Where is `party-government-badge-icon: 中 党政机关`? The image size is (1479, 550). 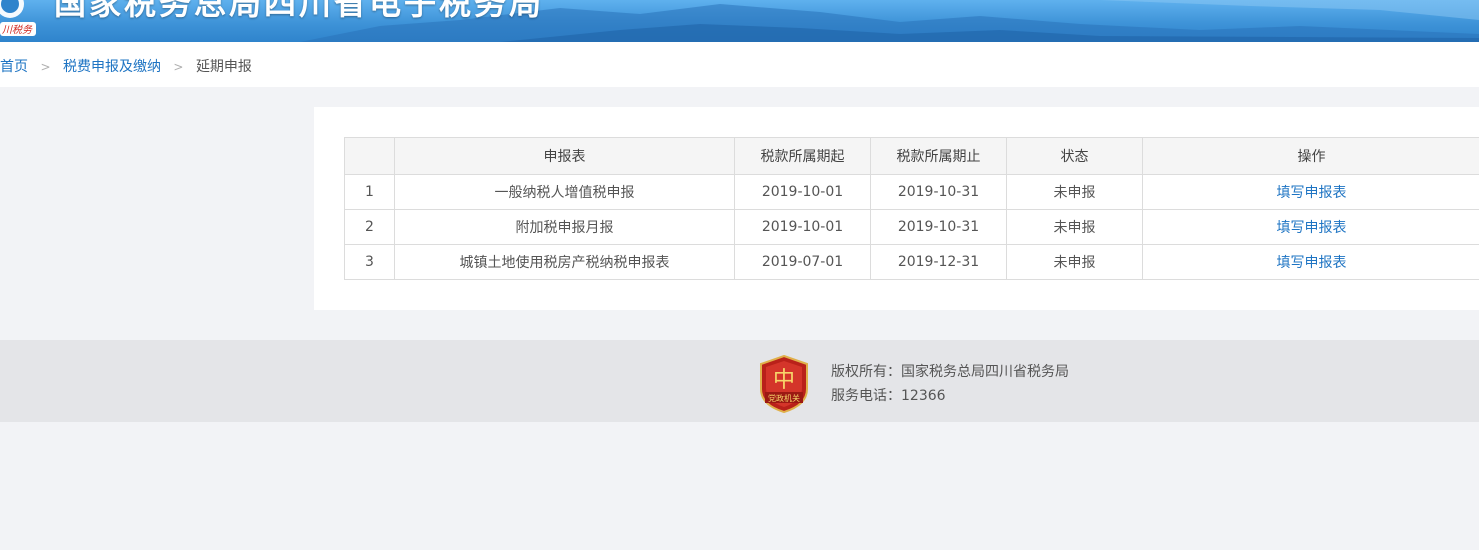 party-government-badge-icon: 中 党政机关 is located at coordinates (784, 385).